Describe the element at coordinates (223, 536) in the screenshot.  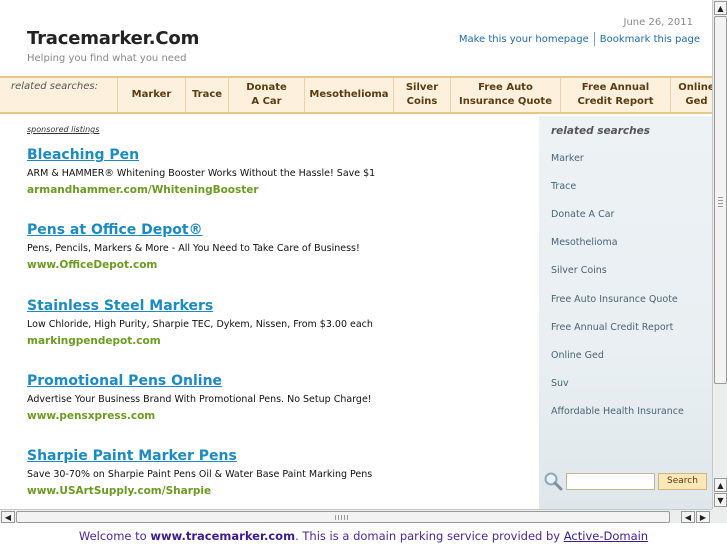
I see `footer-domain: www.tracemarker.com` at that location.